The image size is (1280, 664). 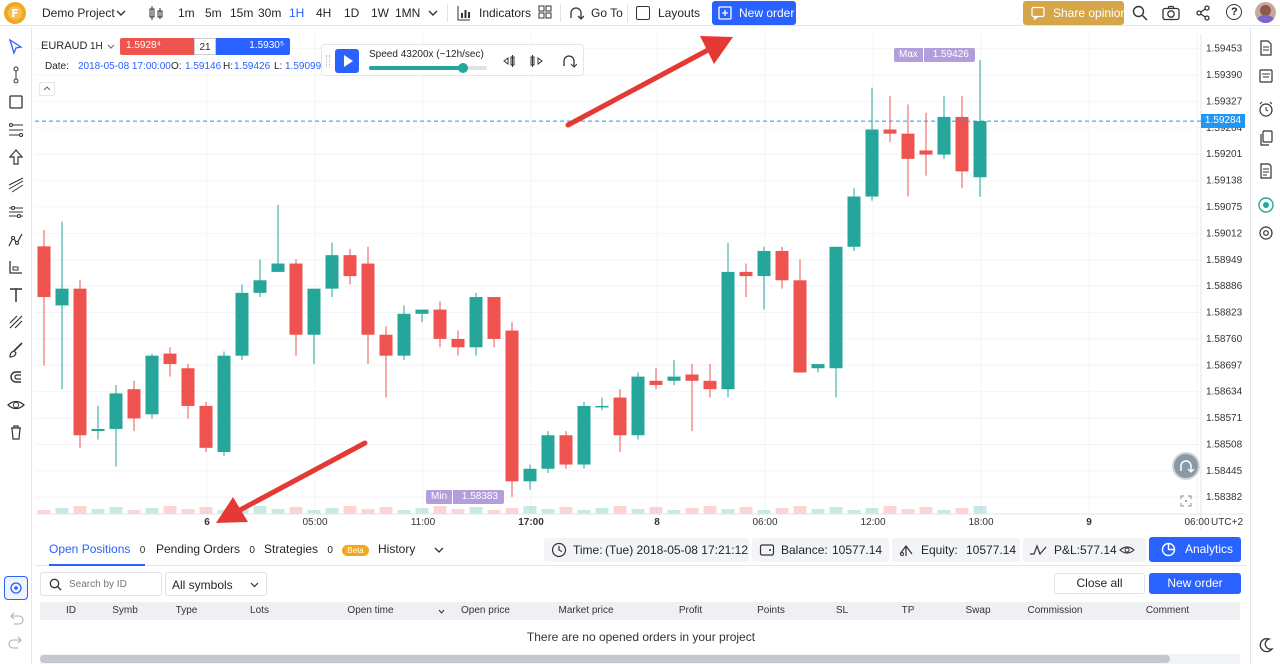 What do you see at coordinates (71, 611) in the screenshot?
I see `col-id: ID` at bounding box center [71, 611].